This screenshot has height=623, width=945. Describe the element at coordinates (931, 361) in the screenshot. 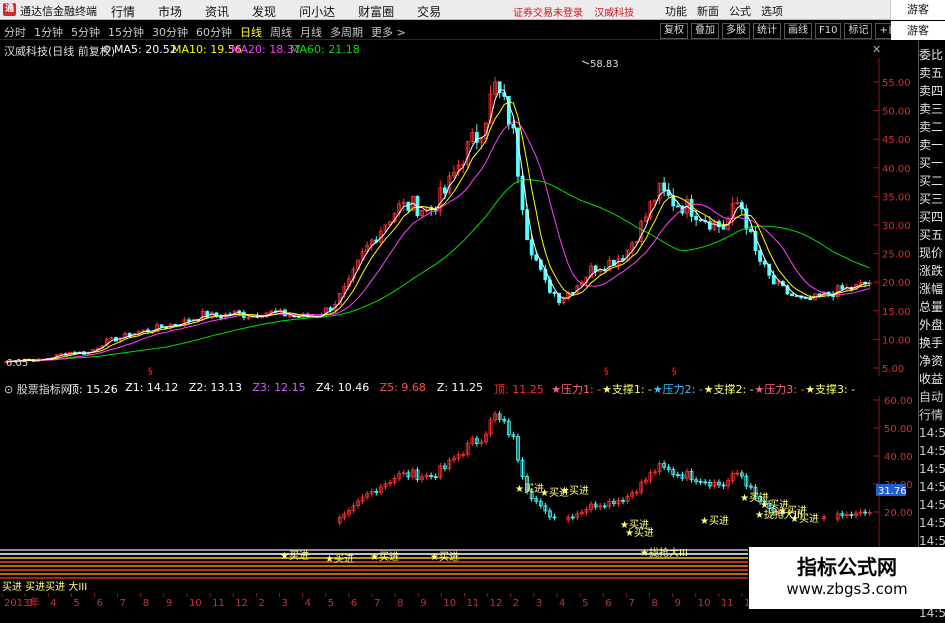

I see `side-panel-item: 净资` at that location.